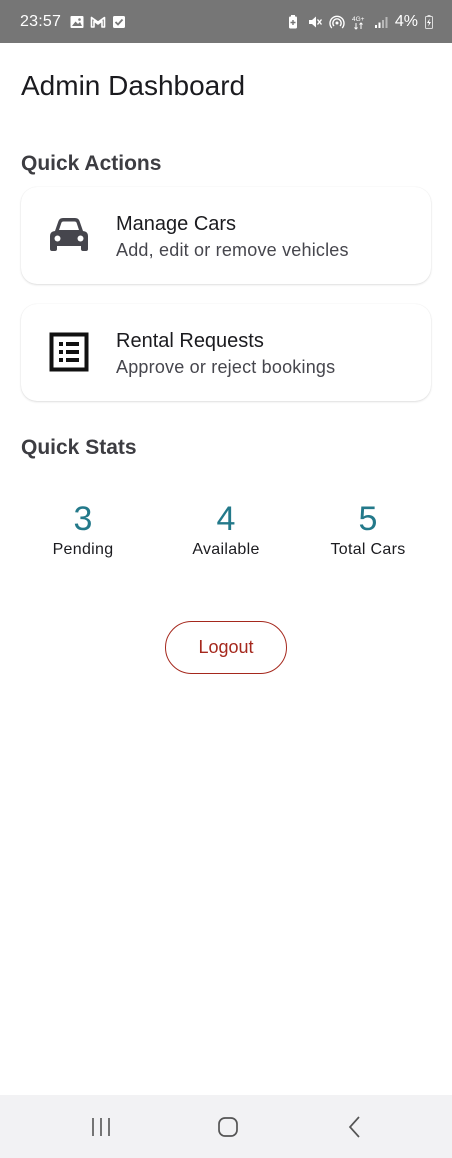 Image resolution: width=452 pixels, height=1158 pixels. I want to click on stat-available-label: Available, so click(226, 549).